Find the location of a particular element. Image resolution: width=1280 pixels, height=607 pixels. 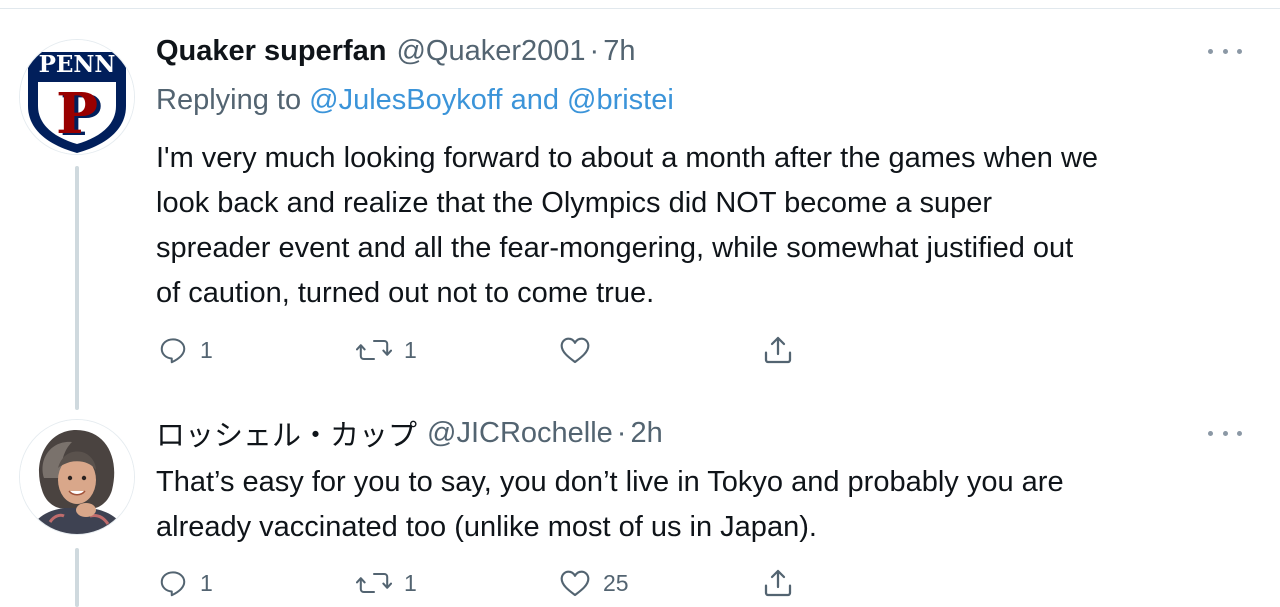

penn-shield-logo: PENN P P is located at coordinates (77, 97).